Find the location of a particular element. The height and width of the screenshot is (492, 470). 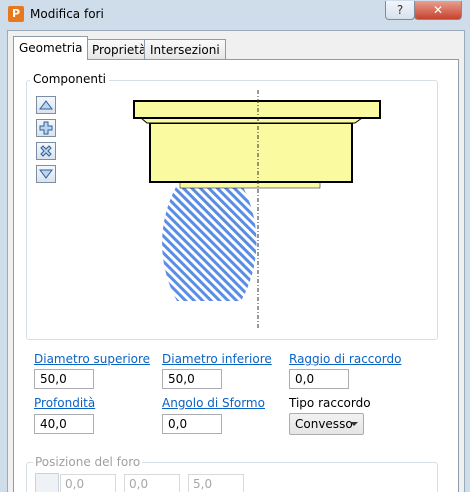

posizione-y-field: 0,0 is located at coordinates (152, 483).